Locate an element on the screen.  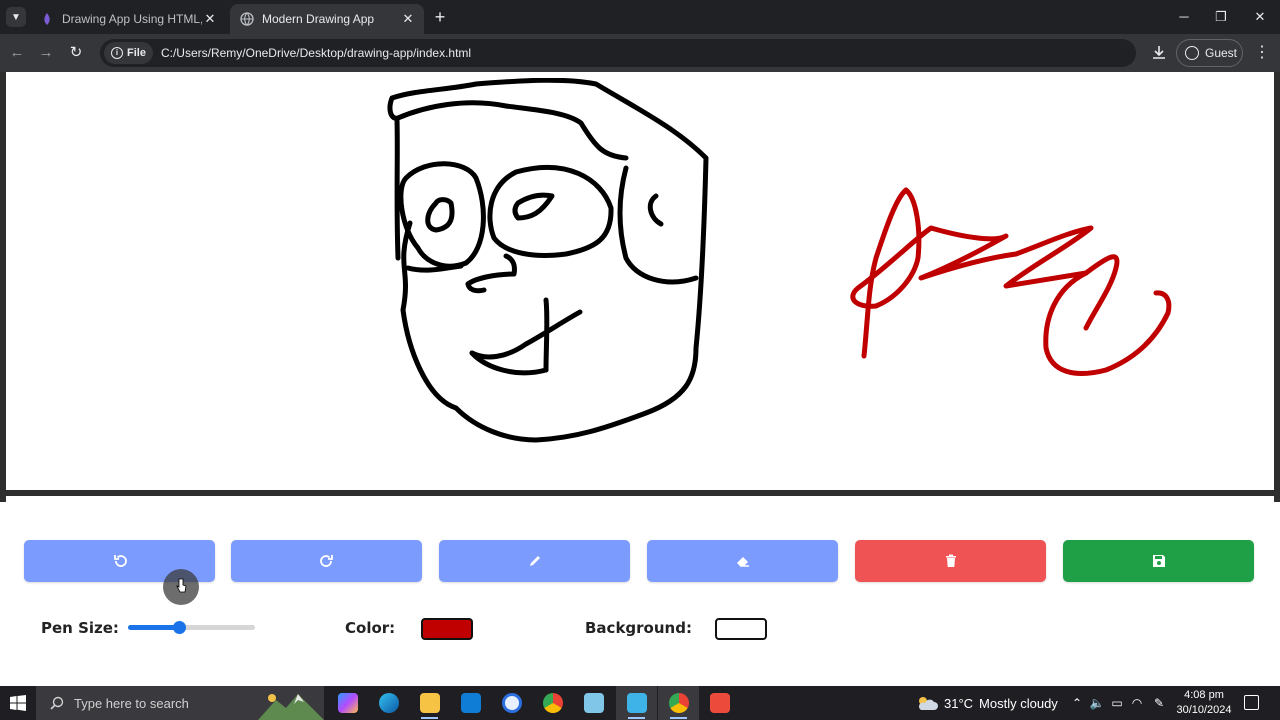
profile-label: Guest is located at coordinates (1221, 53).